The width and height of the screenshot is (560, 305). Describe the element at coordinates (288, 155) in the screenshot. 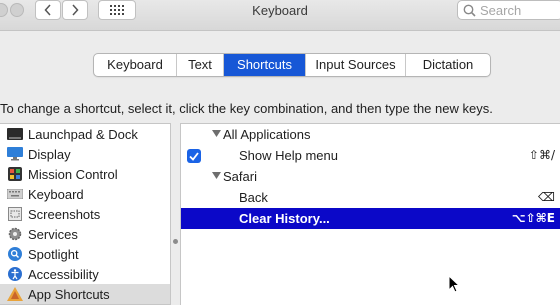

I see `shortcut-label: Show Help menu` at that location.